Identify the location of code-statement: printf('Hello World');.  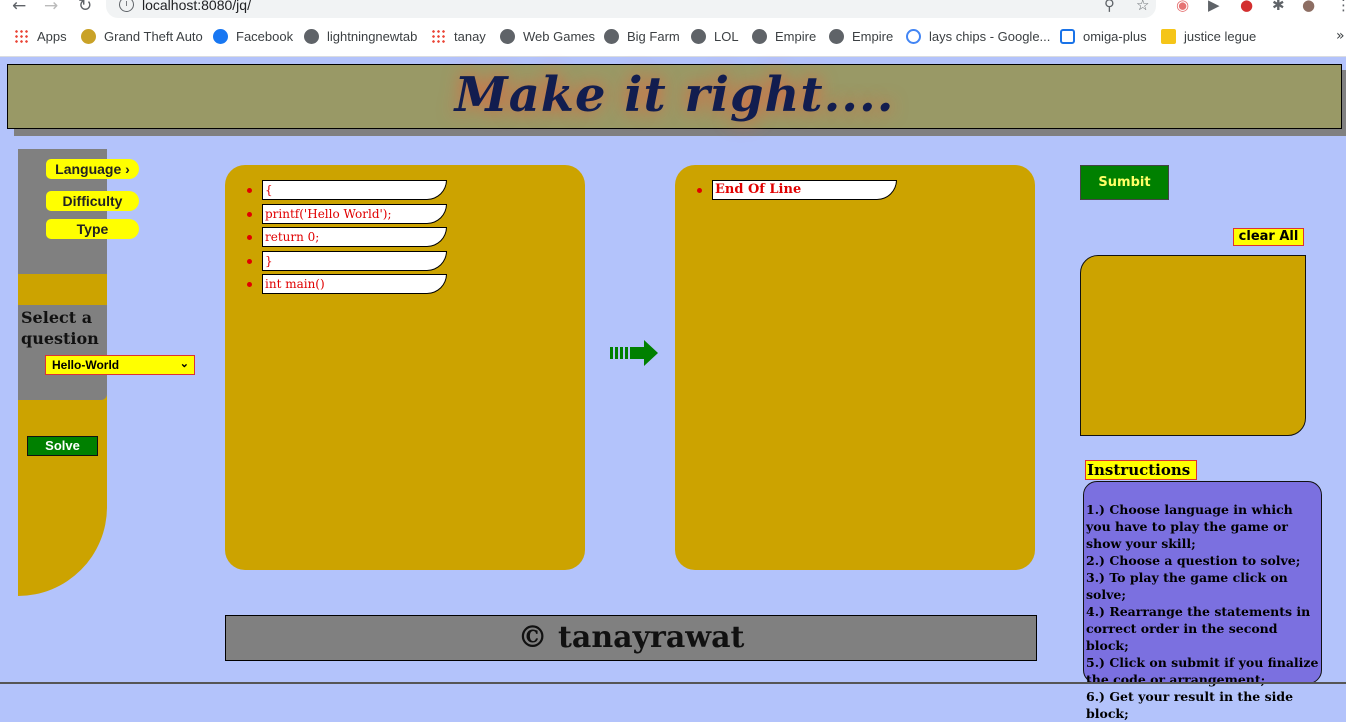
(354, 213).